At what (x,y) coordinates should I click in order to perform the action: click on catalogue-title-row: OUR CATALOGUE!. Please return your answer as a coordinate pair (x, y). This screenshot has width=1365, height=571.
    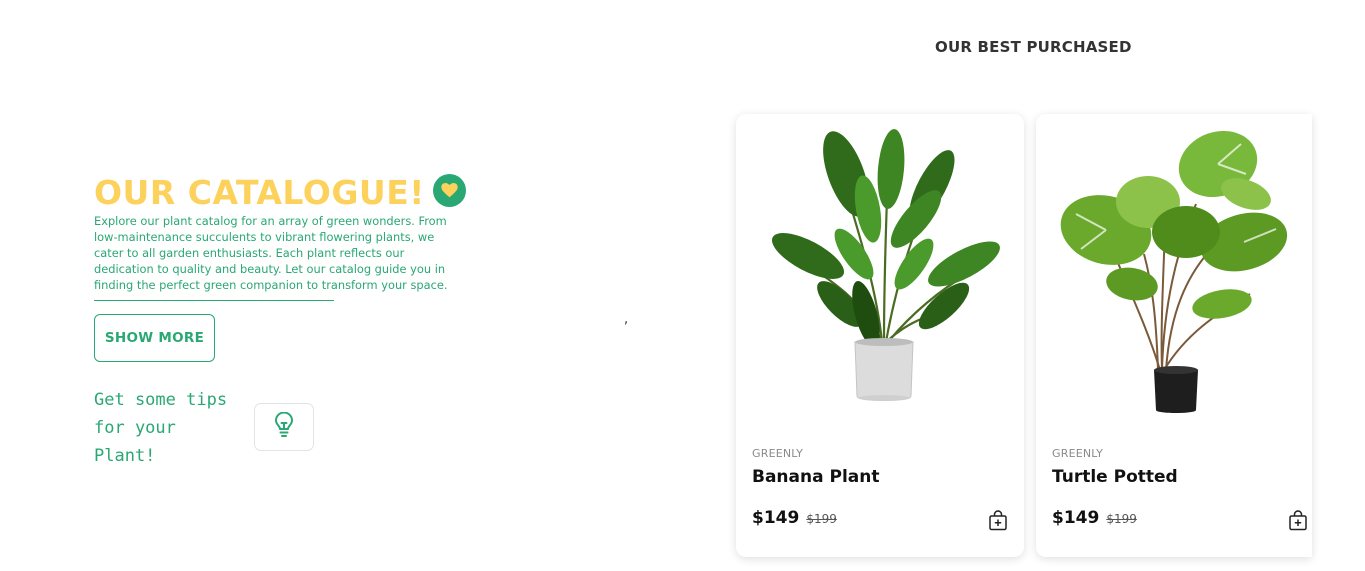
    Looking at the image, I should click on (284, 192).